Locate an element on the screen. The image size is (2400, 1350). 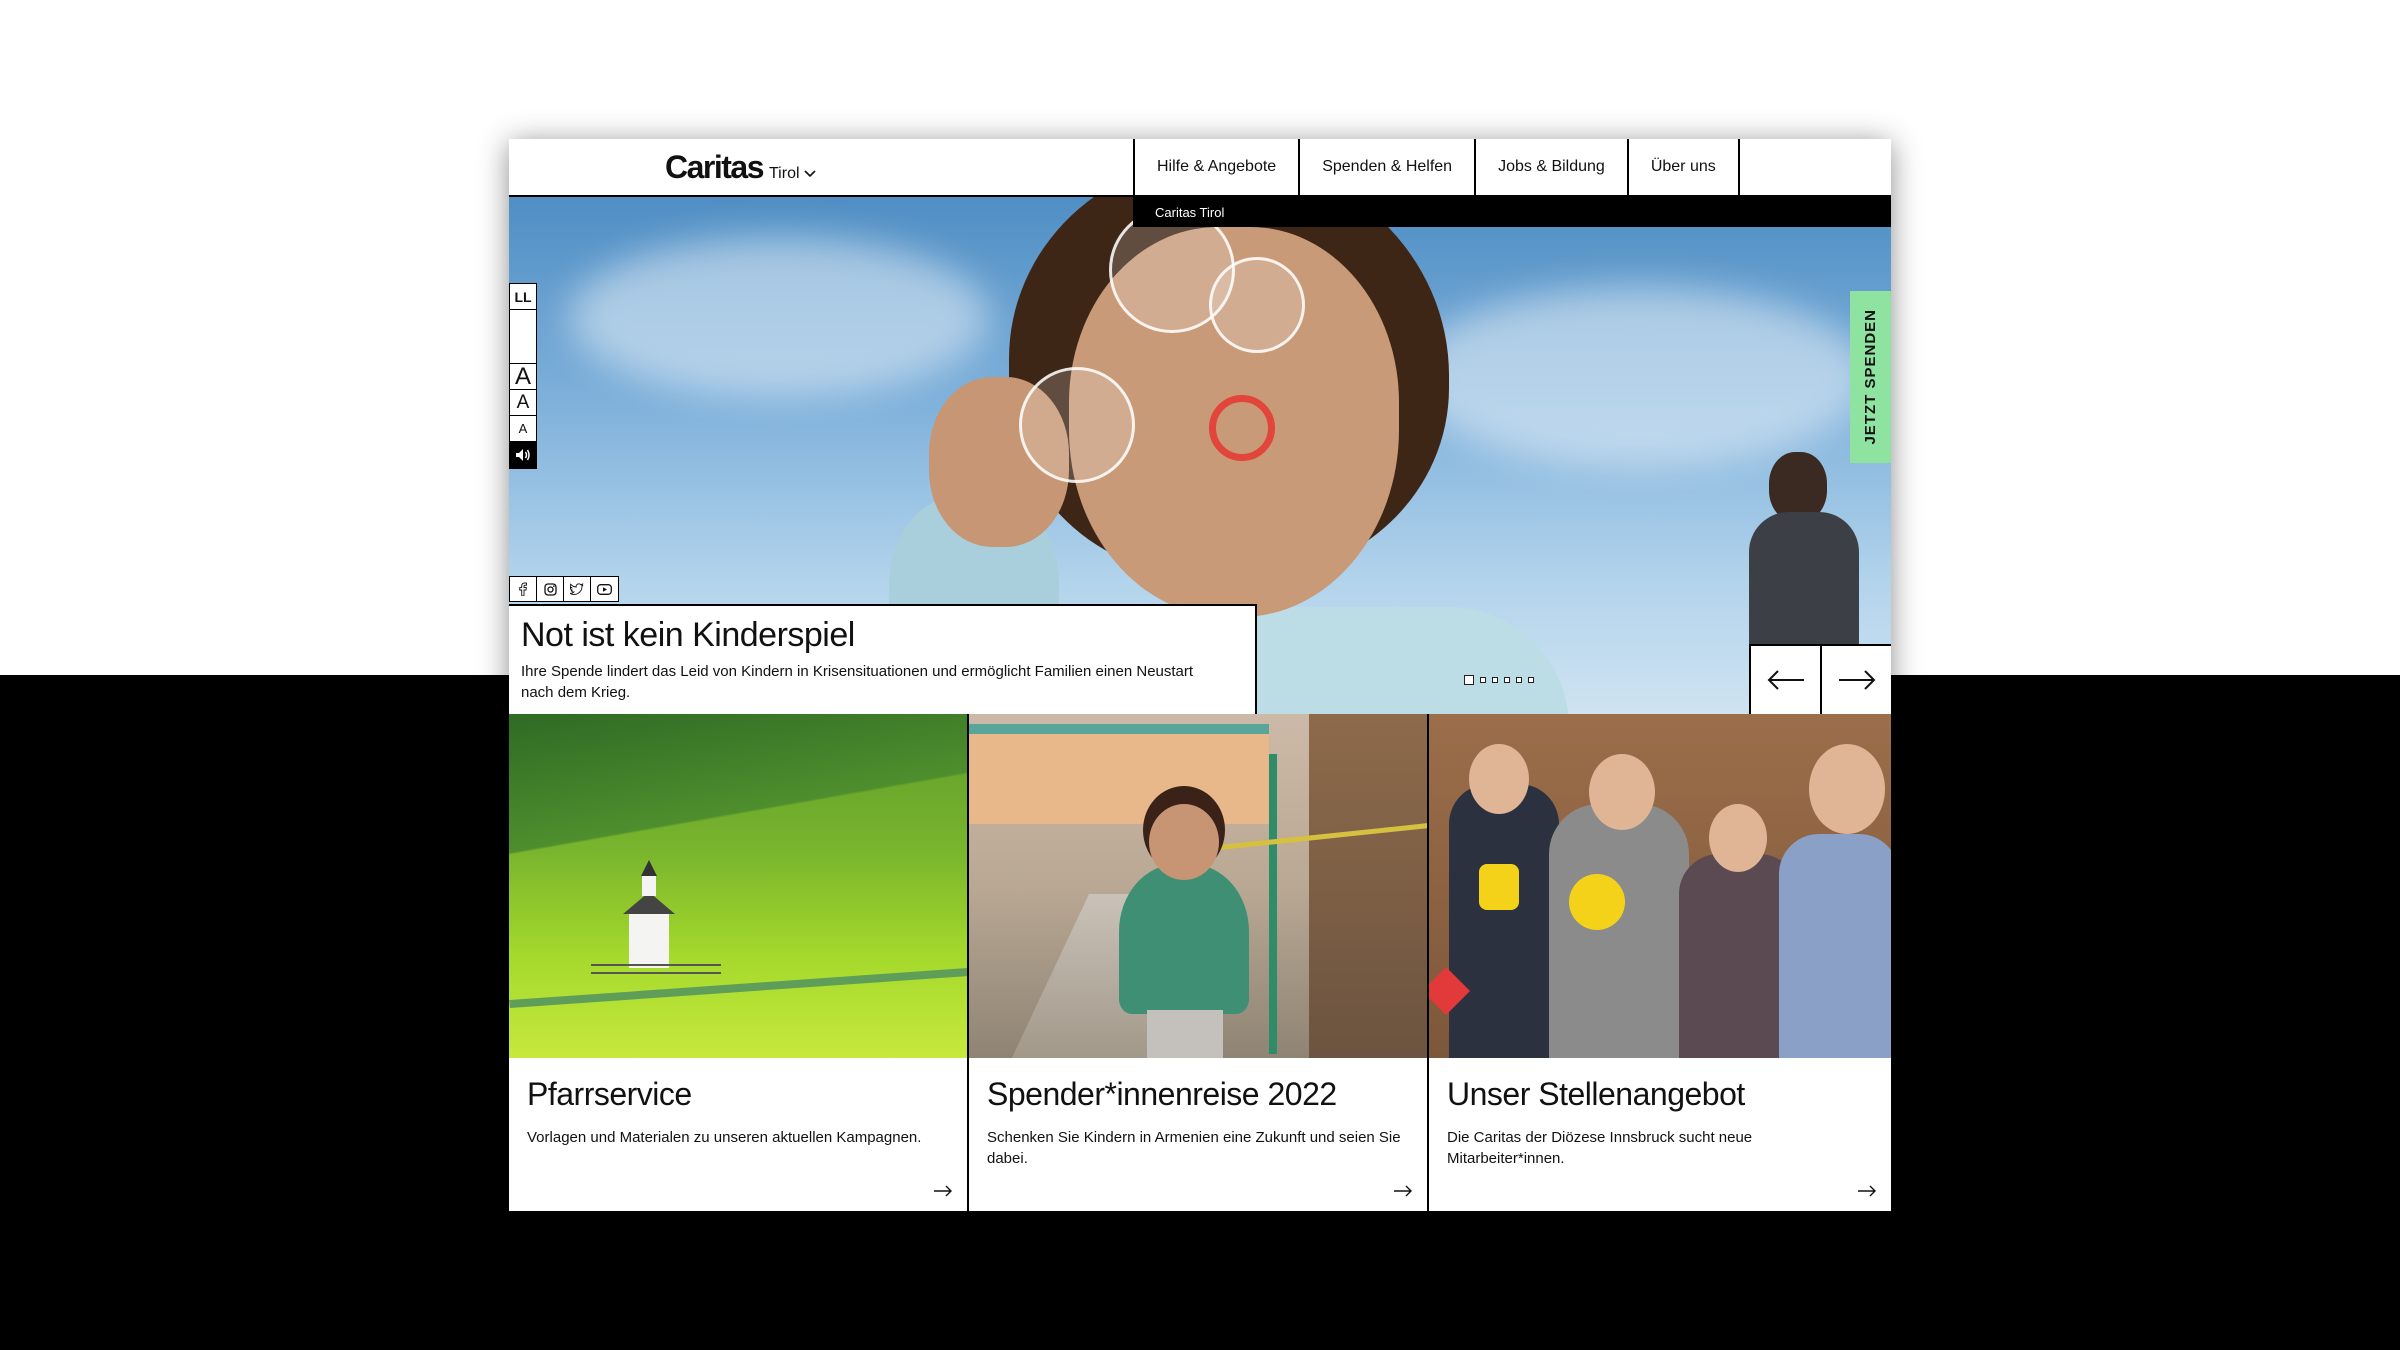
slider-arrows is located at coordinates (1820, 679).